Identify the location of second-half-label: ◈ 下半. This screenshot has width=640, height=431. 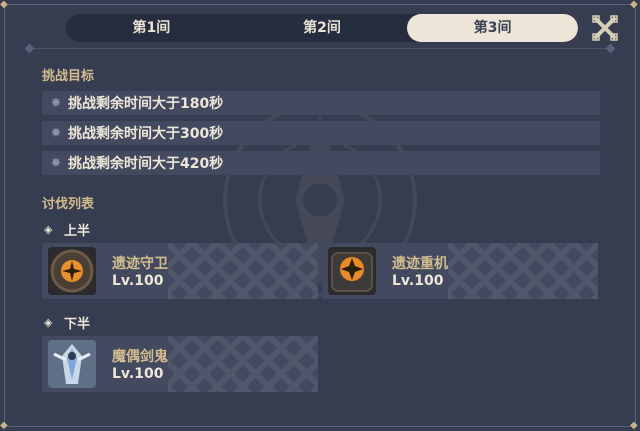
(67, 322).